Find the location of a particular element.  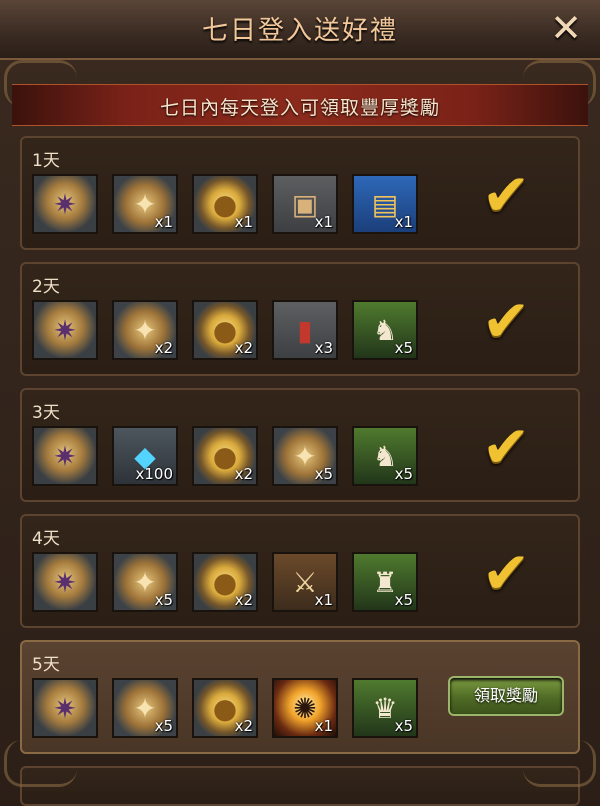

reward-slot: ◆ x100 is located at coordinates (145, 456).